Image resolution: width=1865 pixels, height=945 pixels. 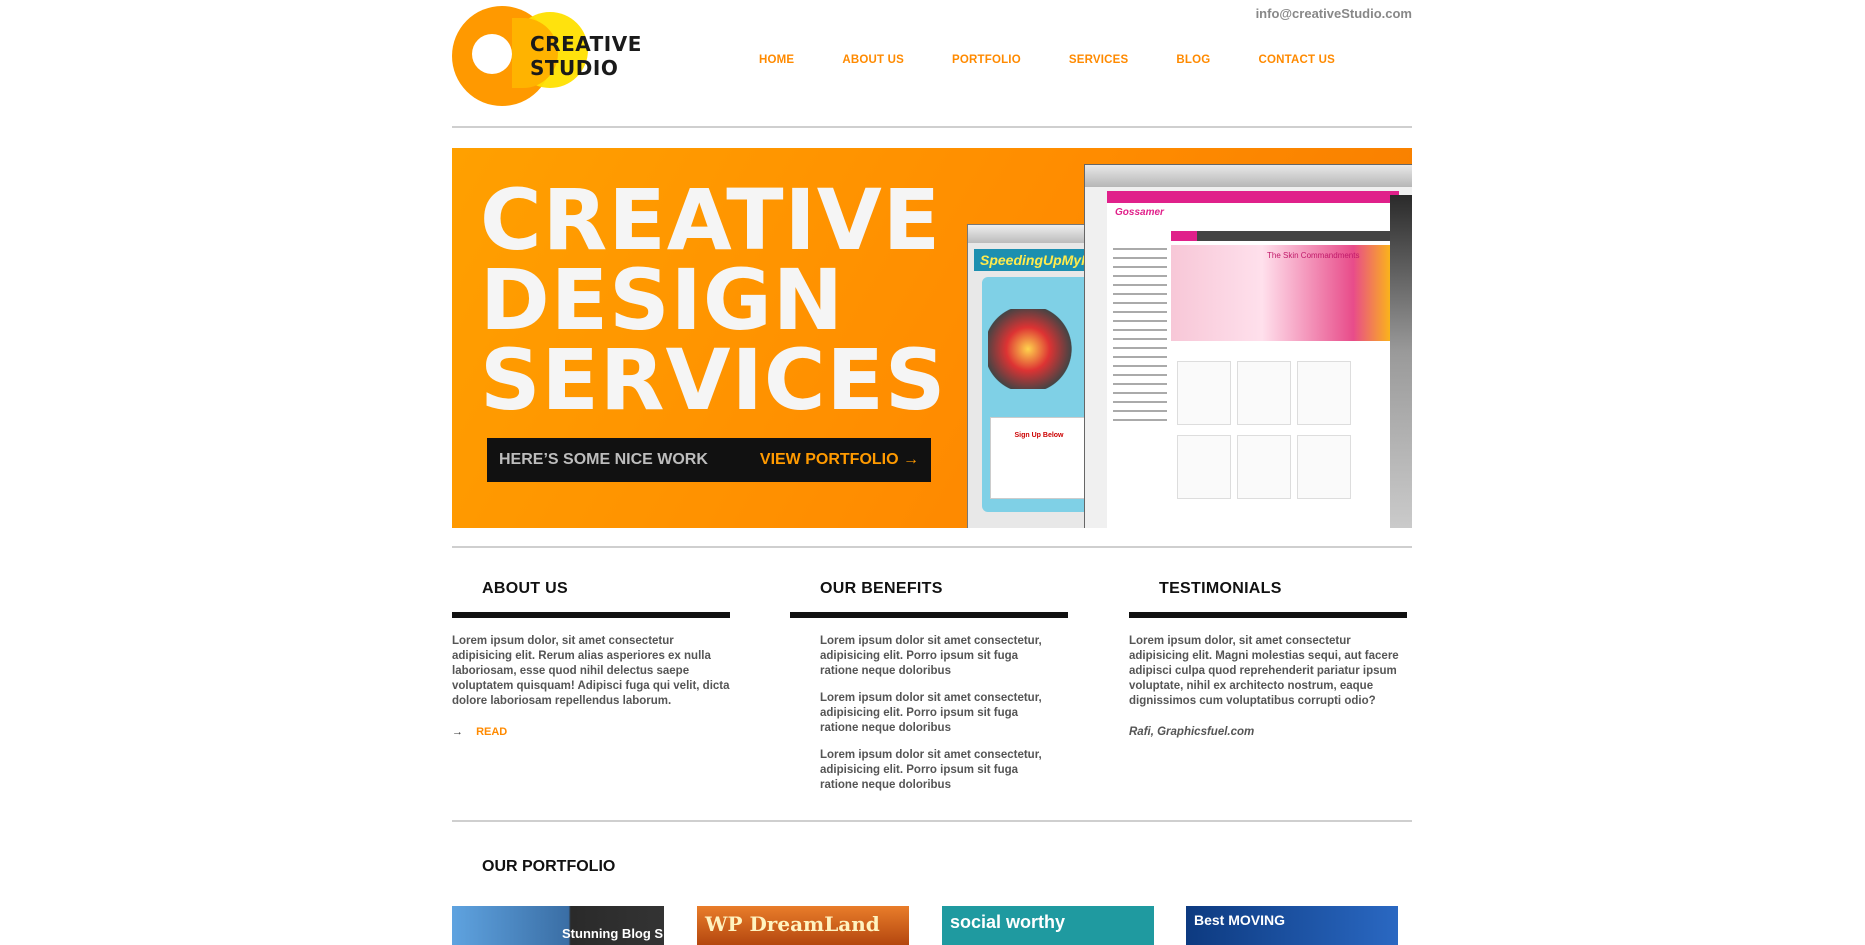 I want to click on mockup-brand: SpeedingUpMyPC, so click(x=1038, y=260).